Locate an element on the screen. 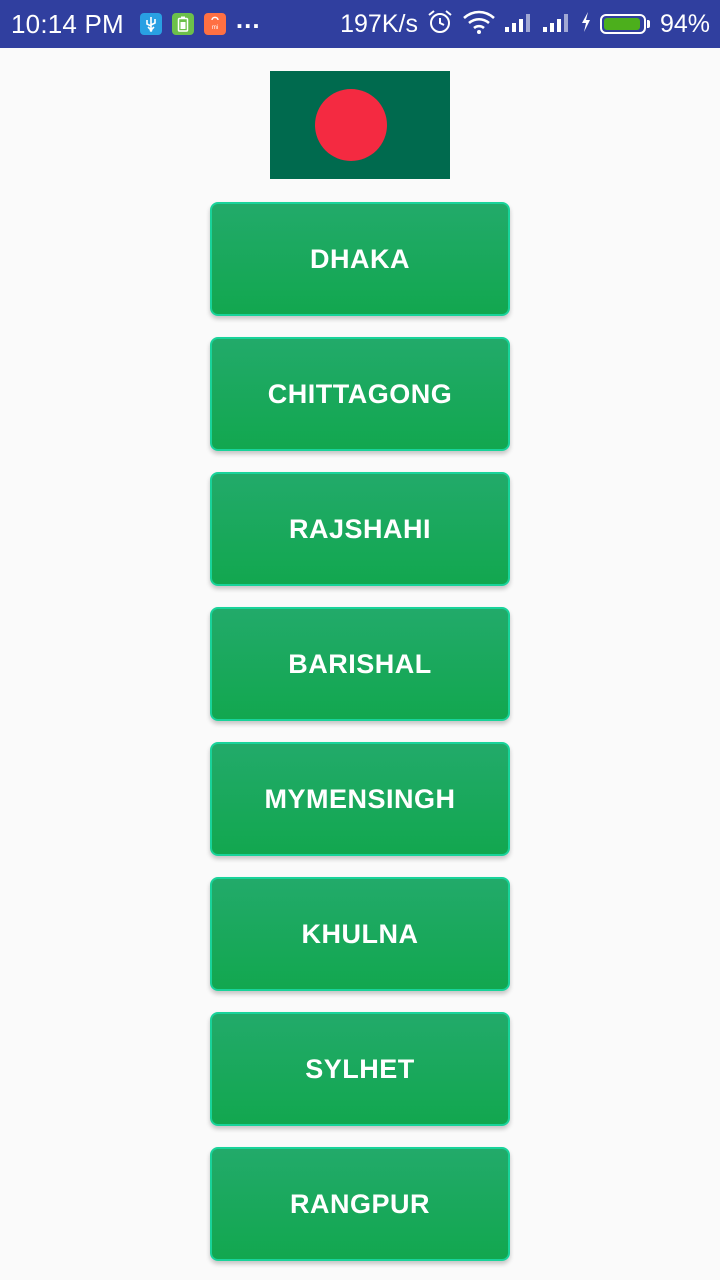 This screenshot has height=1280, width=720. battery-icon is located at coordinates (624, 24).